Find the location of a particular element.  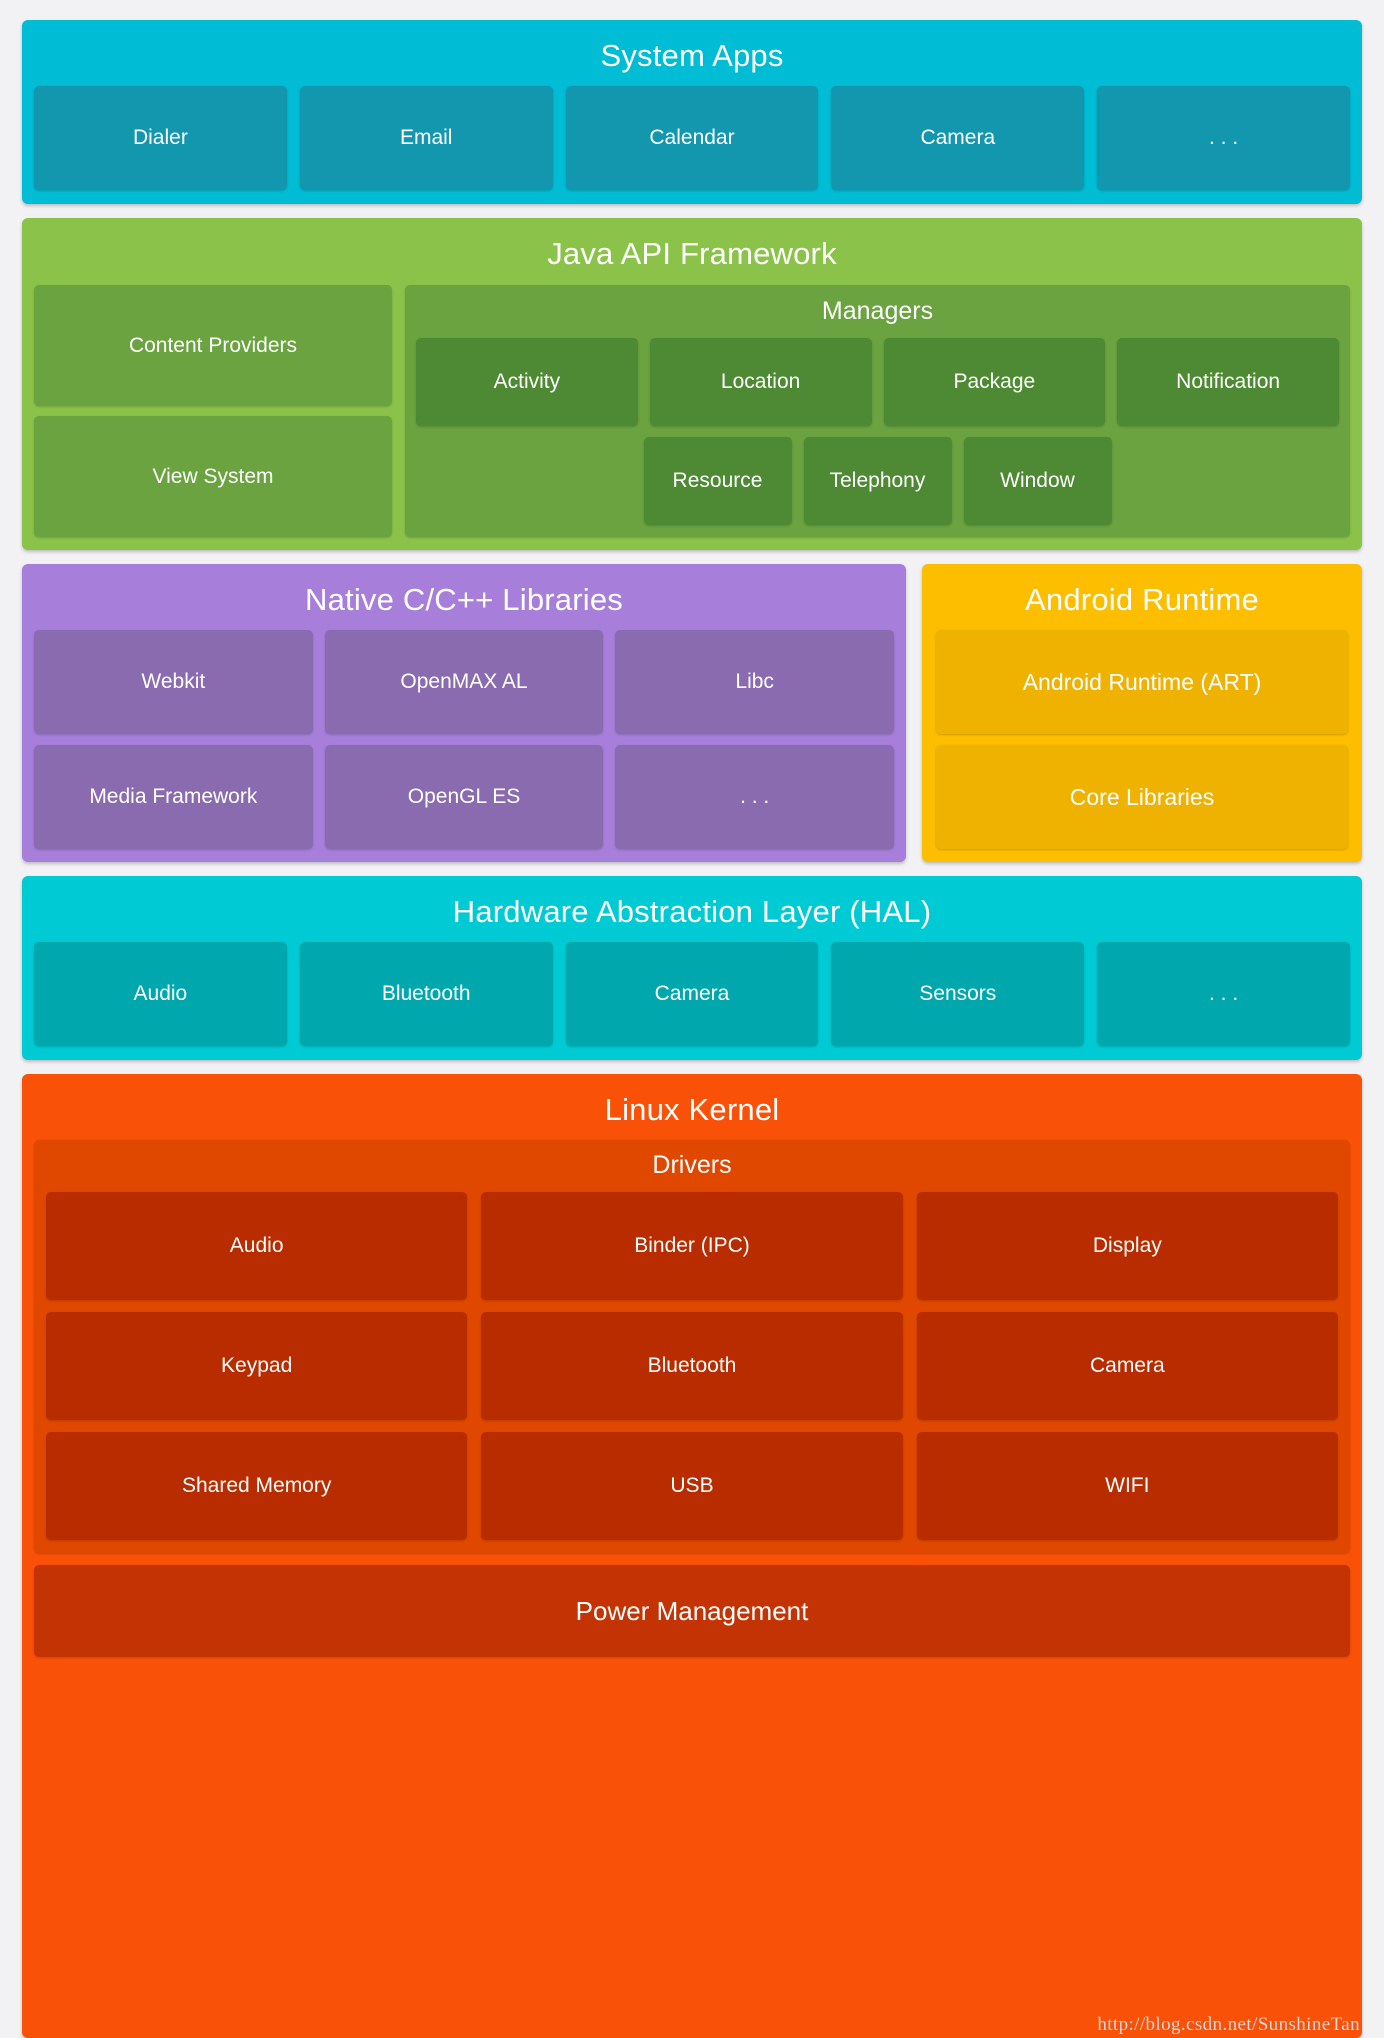

native-libraries-row-1: Webkit OpenMAX AL Libc is located at coordinates (464, 682).